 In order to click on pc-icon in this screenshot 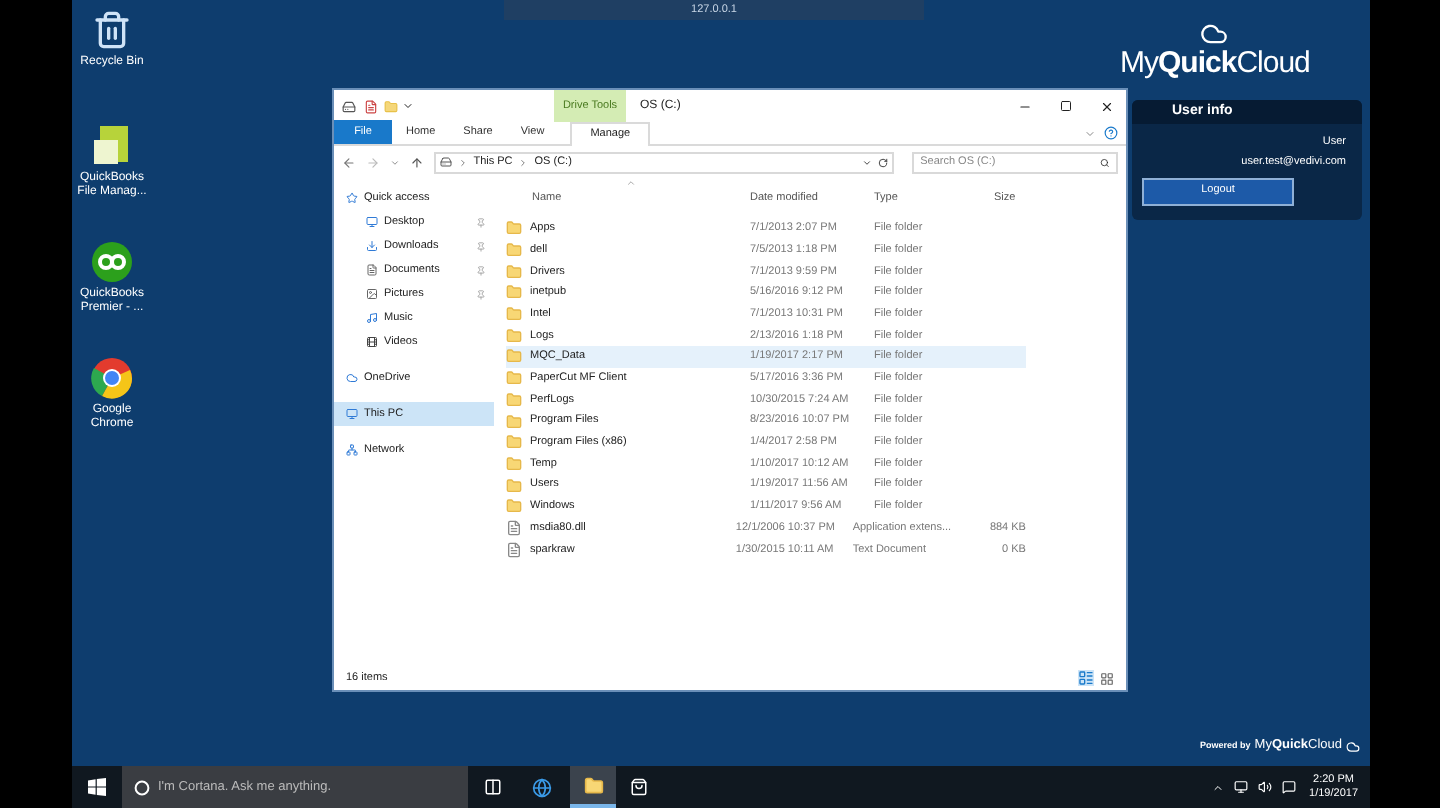, I will do `click(445, 162)`.